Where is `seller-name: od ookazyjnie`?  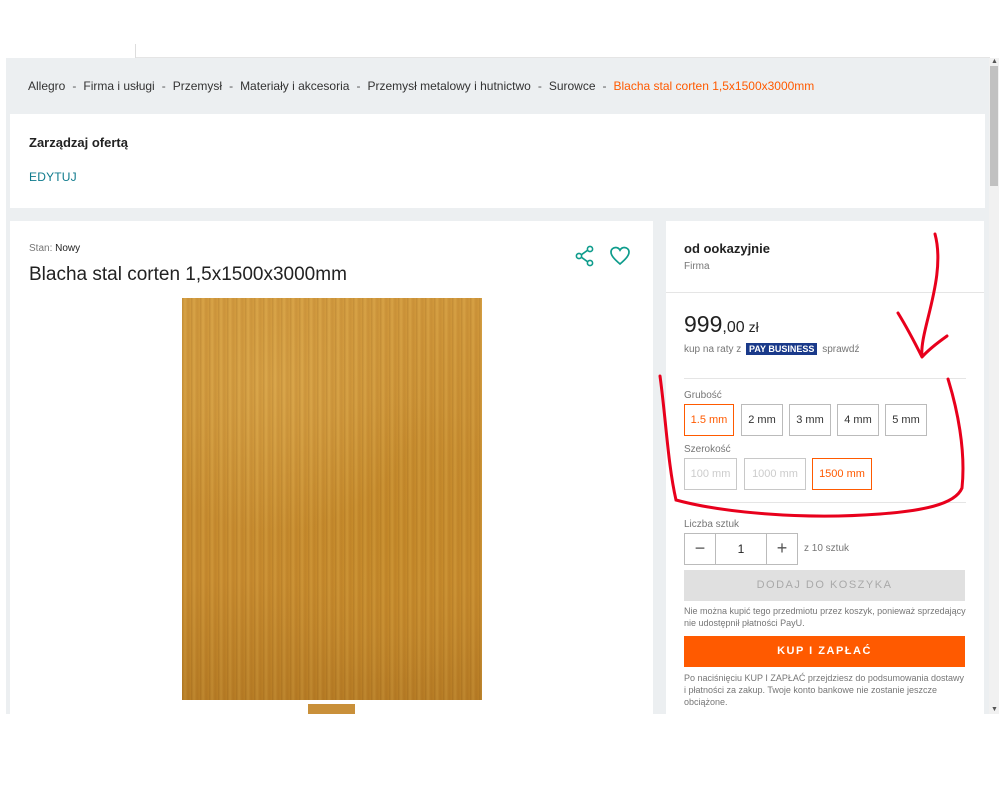 seller-name: od ookazyjnie is located at coordinates (727, 248).